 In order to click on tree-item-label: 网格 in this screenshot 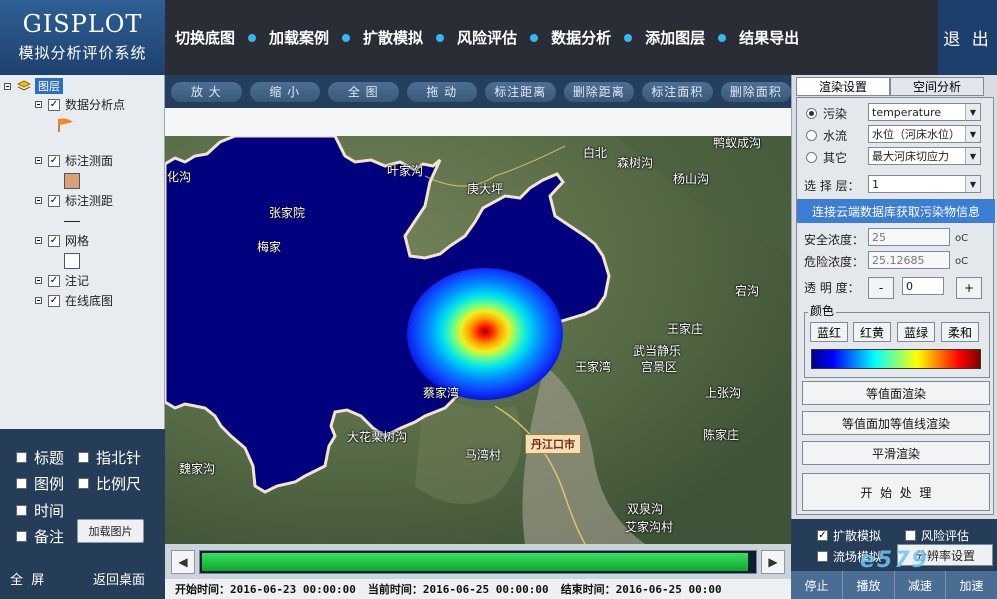, I will do `click(77, 241)`.